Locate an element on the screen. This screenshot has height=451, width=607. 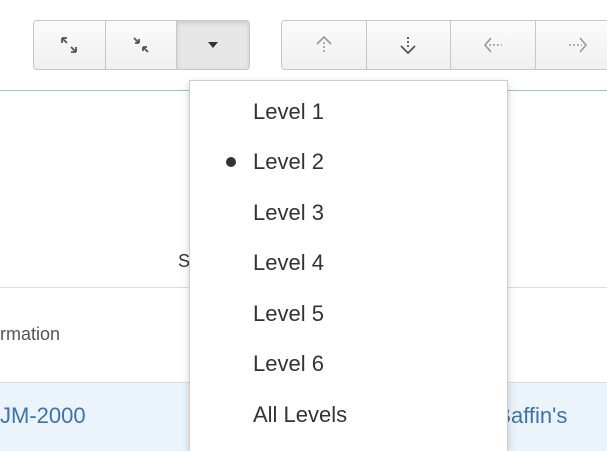
menu-item-label: All Levels is located at coordinates (300, 414).